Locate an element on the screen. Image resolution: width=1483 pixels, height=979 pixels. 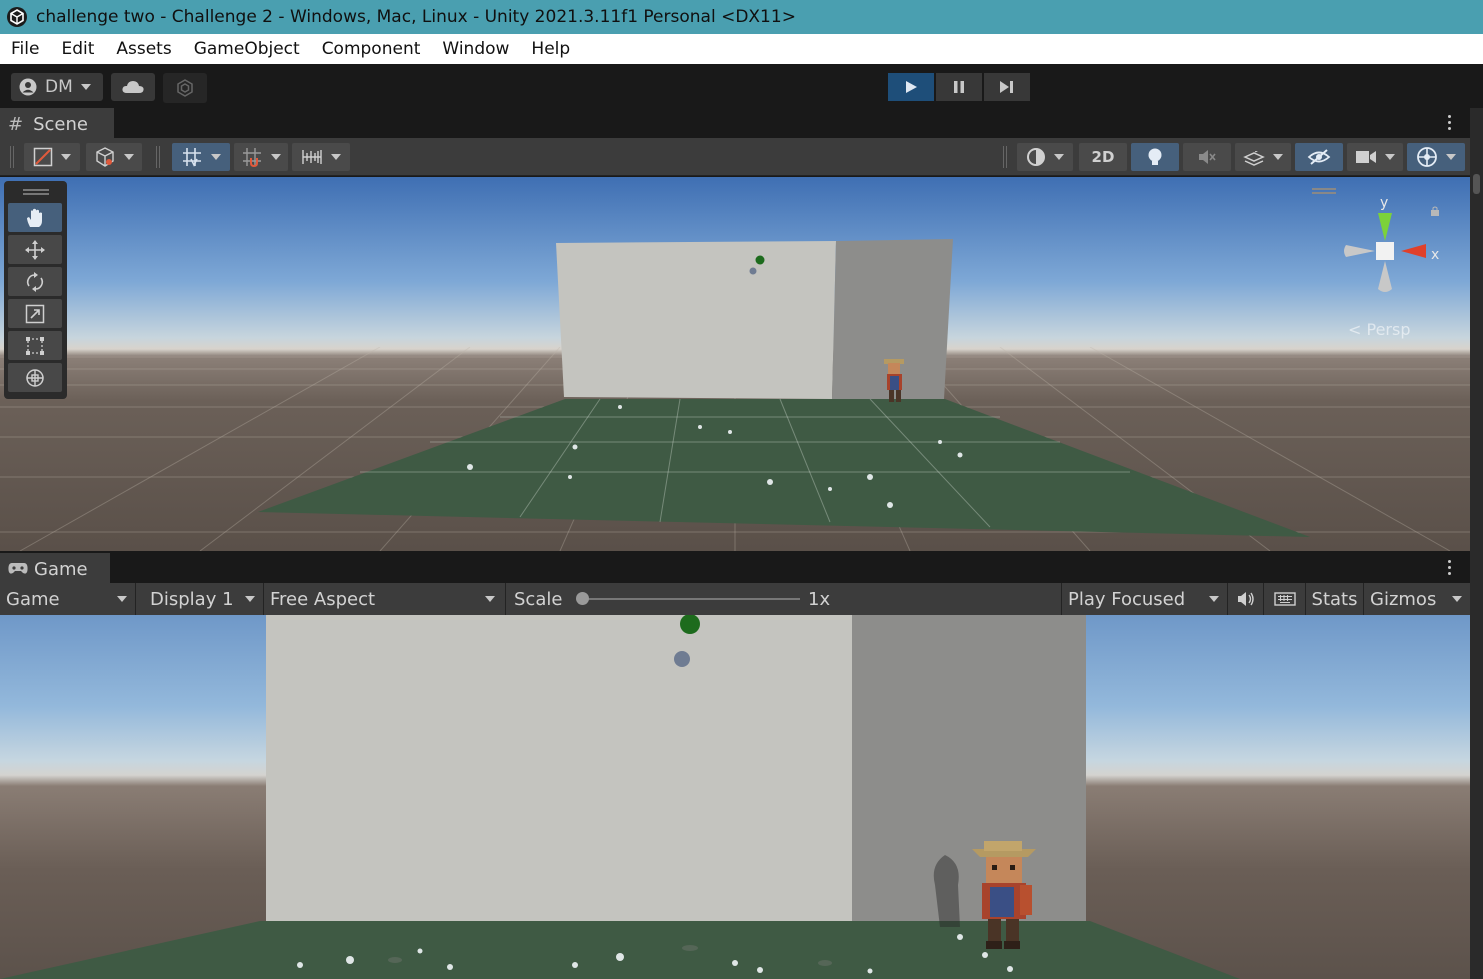
play-mode-dropdown: Play Focused is located at coordinates (1145, 599).